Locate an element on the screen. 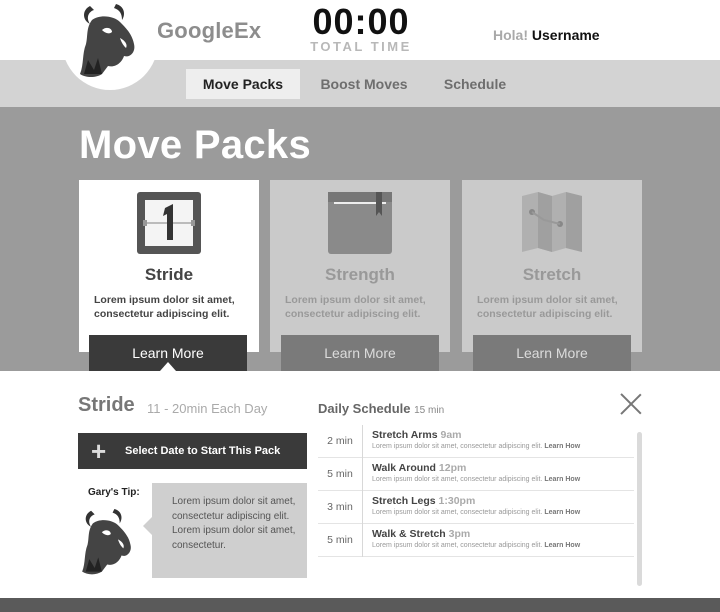 The height and width of the screenshot is (612, 720). goat-logo-icon is located at coordinates (107, 40).